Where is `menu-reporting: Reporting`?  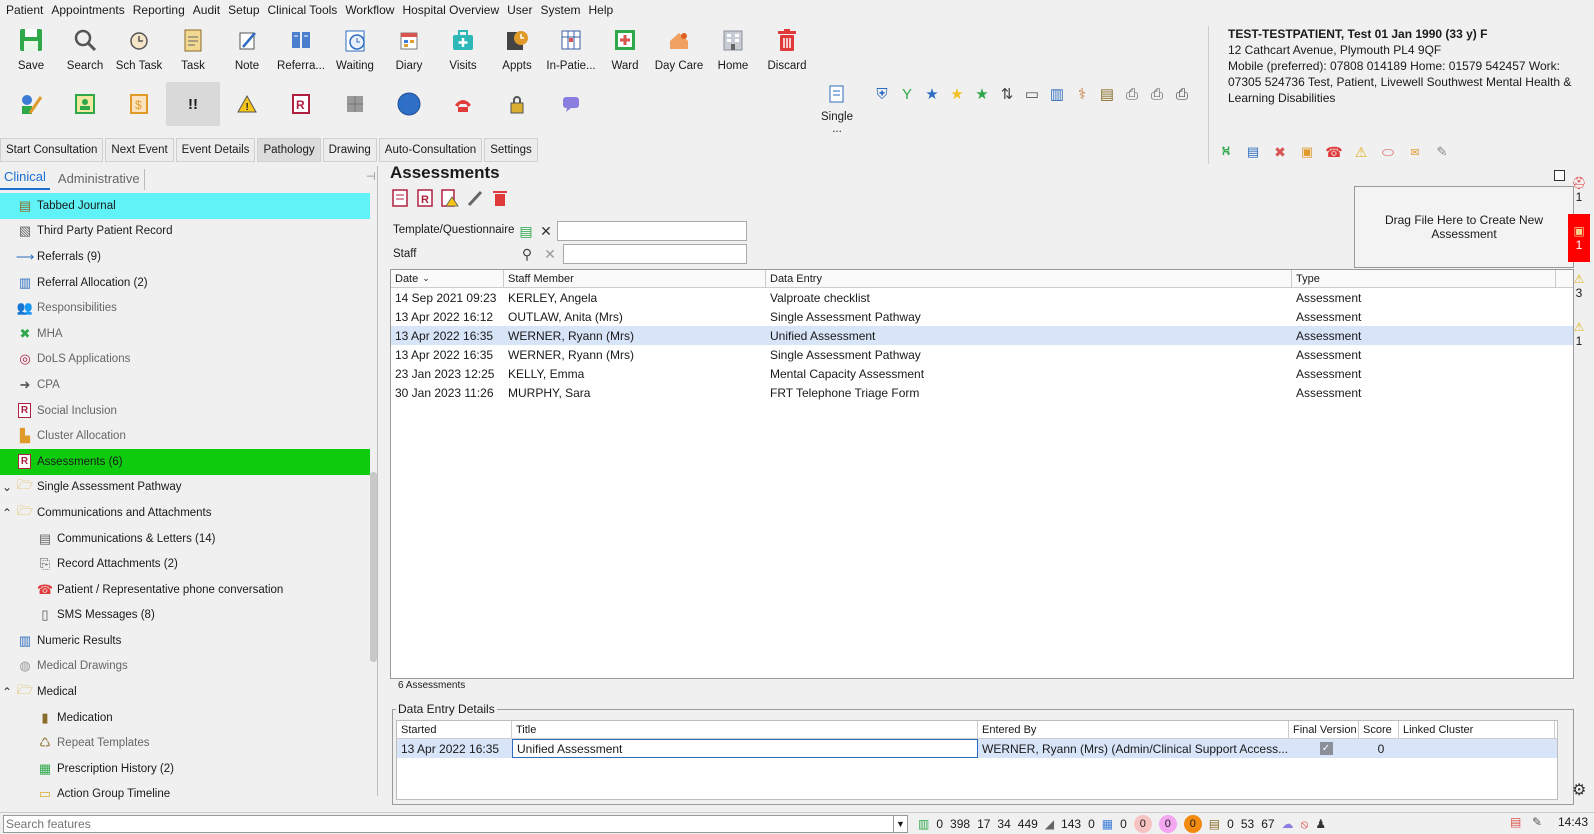 menu-reporting: Reporting is located at coordinates (161, 10).